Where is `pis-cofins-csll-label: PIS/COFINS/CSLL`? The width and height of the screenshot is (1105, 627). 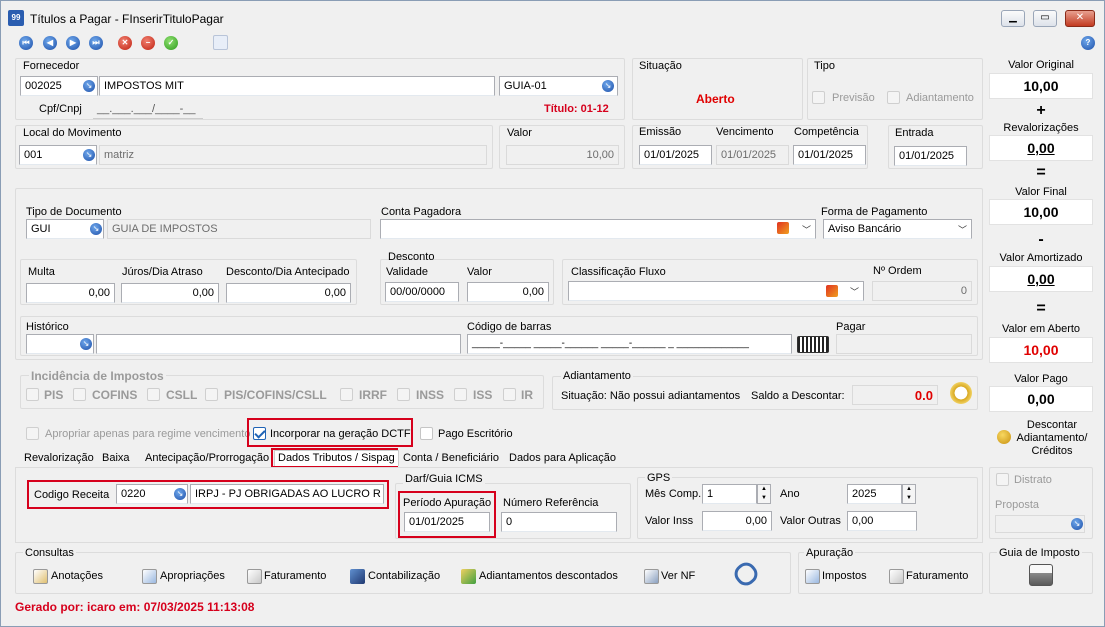 pis-cofins-csll-label: PIS/COFINS/CSLL is located at coordinates (275, 395).